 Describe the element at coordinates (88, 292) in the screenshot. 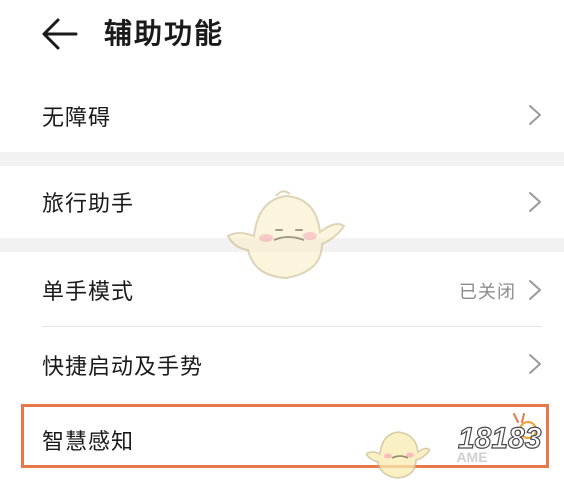

I see `settings-item-label: 单手模式` at that location.